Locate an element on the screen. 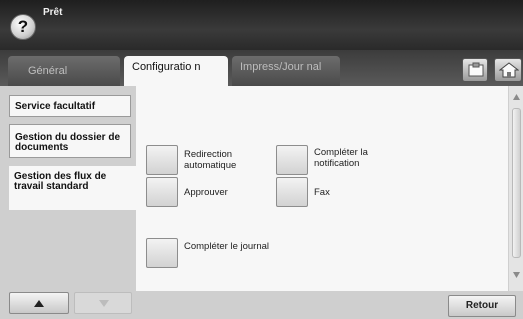  help-button: ? is located at coordinates (23, 27).